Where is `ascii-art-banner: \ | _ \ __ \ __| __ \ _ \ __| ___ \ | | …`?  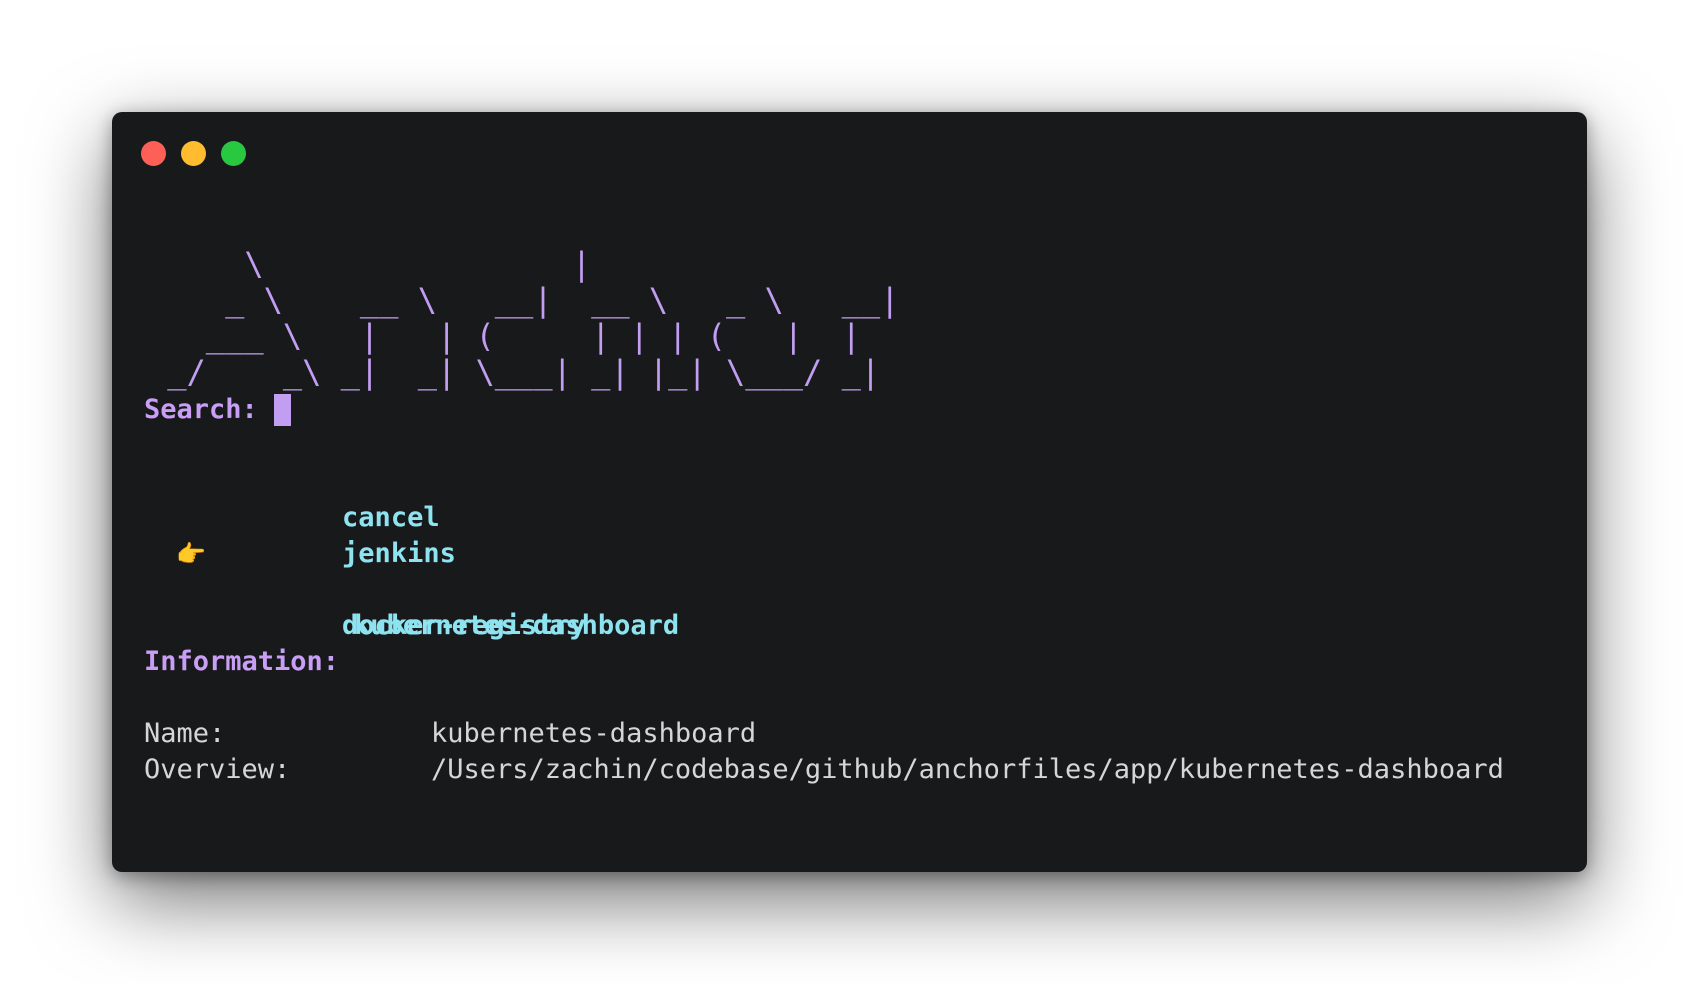
ascii-art-banner: \ | _ \ __ \ __| __ \ _ \ __| ___ \ | | … is located at coordinates (533, 318).